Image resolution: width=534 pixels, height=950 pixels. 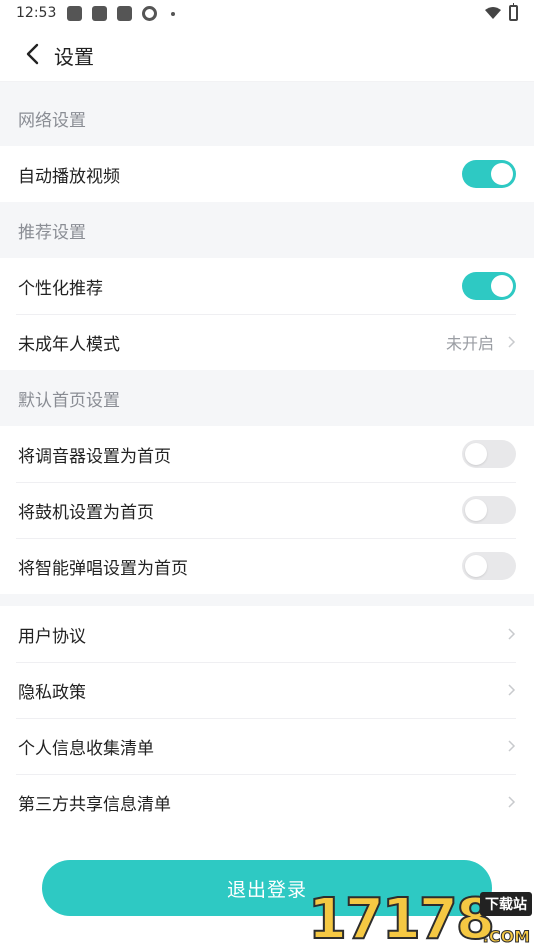 What do you see at coordinates (69, 400) in the screenshot?
I see `section-title: 默认首页设置` at bounding box center [69, 400].